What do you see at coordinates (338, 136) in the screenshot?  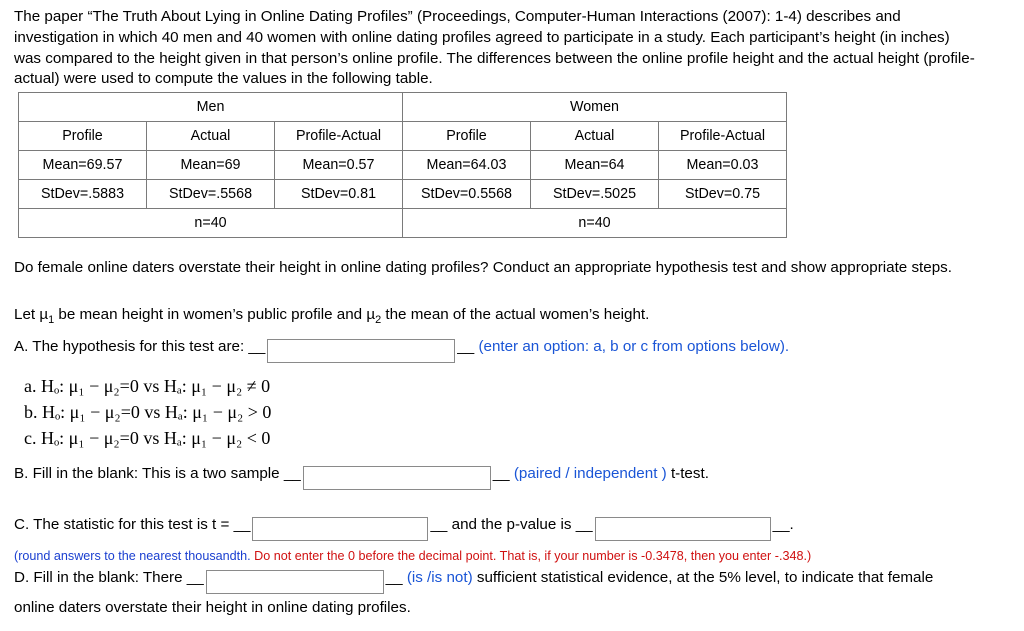 I see `table-header-men-profile-actual: Profile-Actual` at bounding box center [338, 136].